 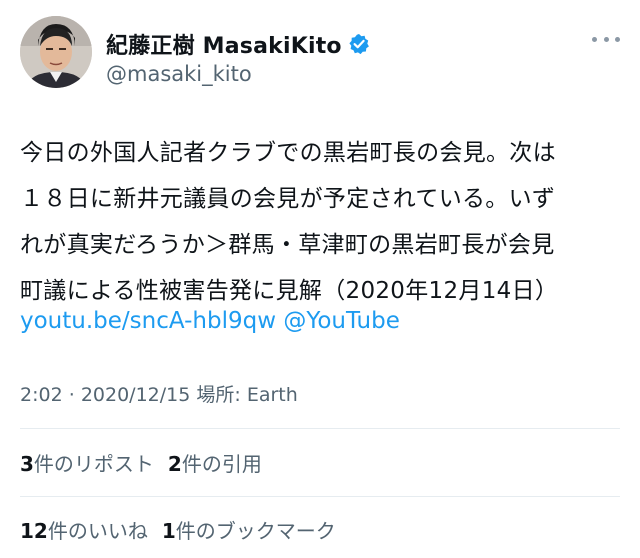 I want to click on youtube-mention-link: @YouTube, so click(x=341, y=321).